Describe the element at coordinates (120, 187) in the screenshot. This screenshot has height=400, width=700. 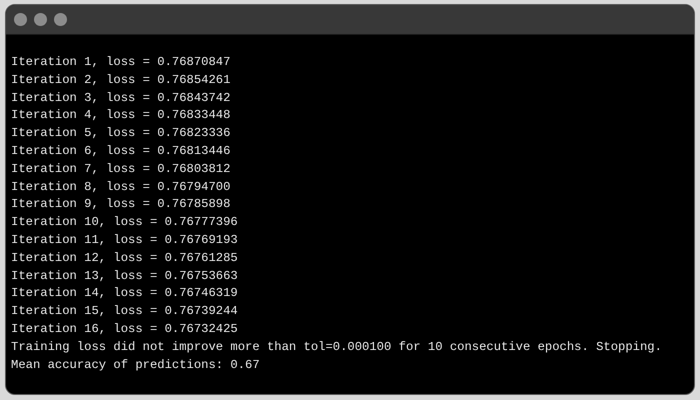
I see `output-line: Iteration 8, loss = 0.76794700` at that location.